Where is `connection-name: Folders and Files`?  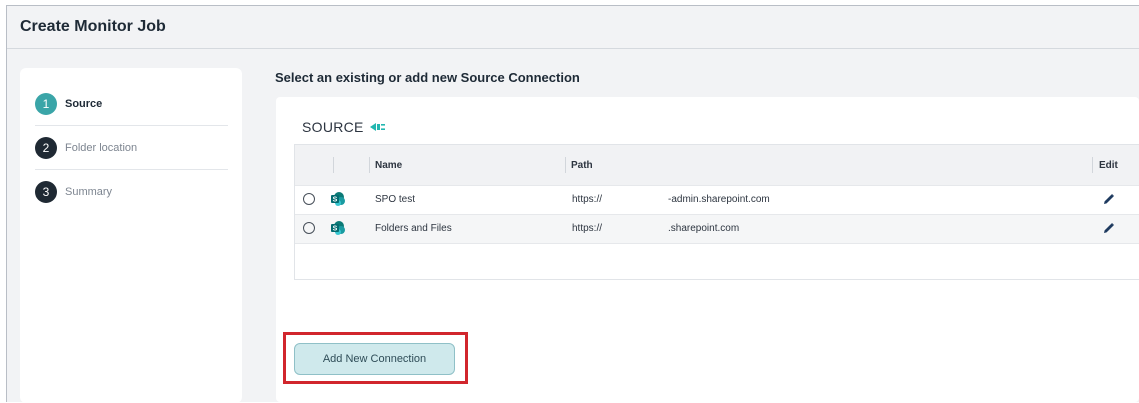
connection-name: Folders and Files is located at coordinates (413, 228).